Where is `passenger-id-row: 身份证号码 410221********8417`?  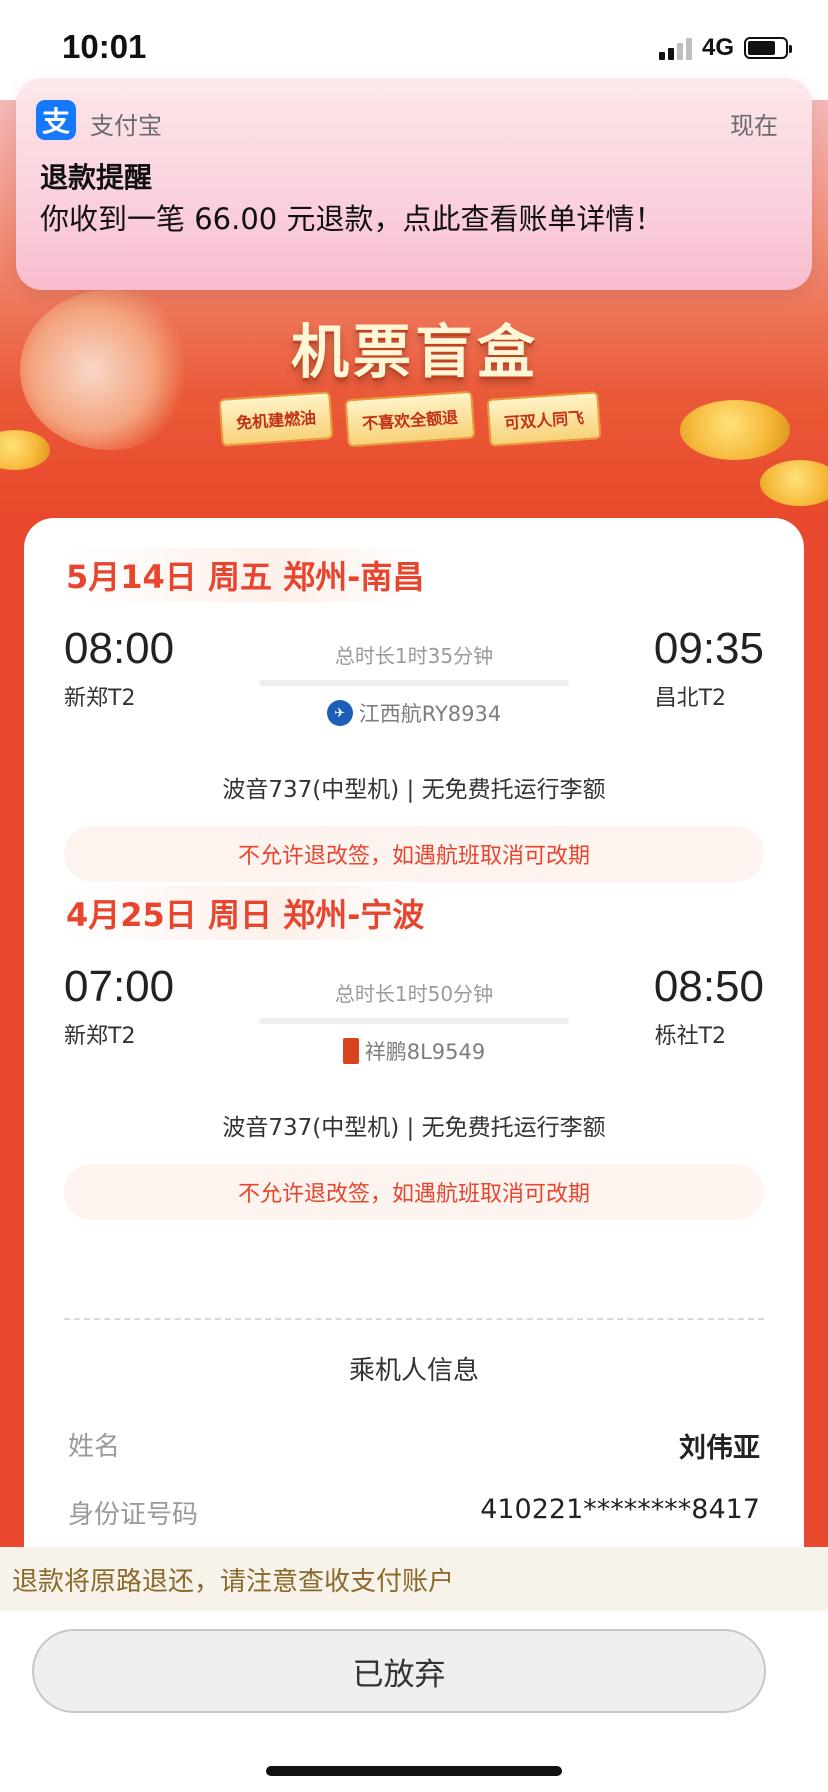
passenger-id-row: 身份证号码 410221********8417 is located at coordinates (414, 1514).